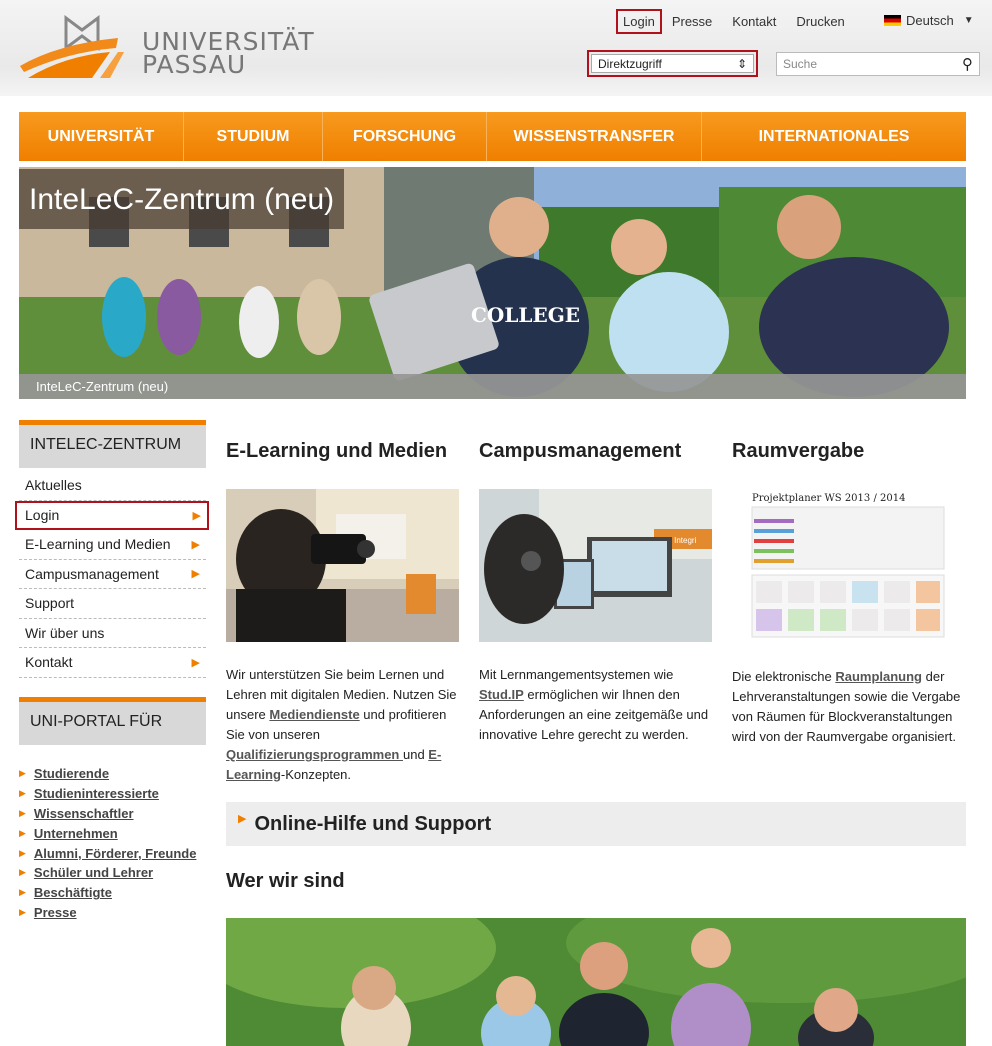 Image resolution: width=992 pixels, height=1046 pixels. Describe the element at coordinates (112, 604) in the screenshot. I see `sidebar-item-support: Support` at that location.